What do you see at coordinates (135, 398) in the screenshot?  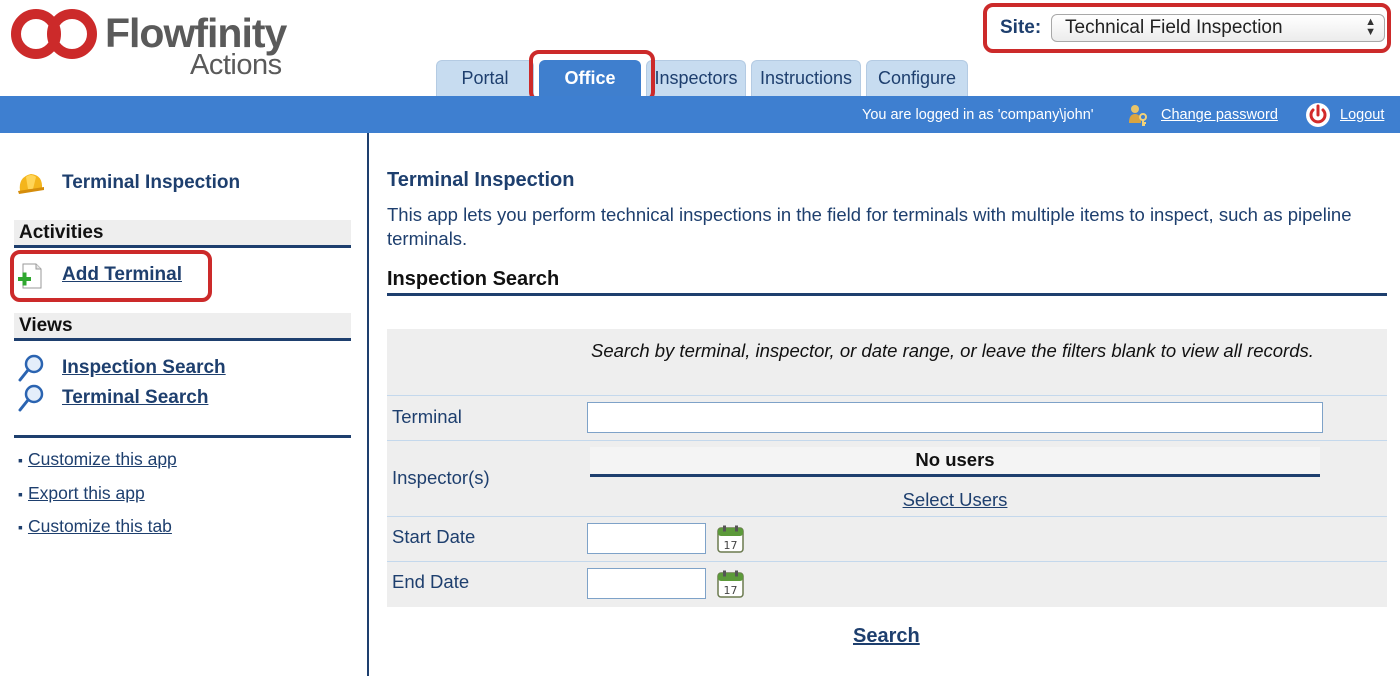 I see `terminal-search-link: Terminal Search` at bounding box center [135, 398].